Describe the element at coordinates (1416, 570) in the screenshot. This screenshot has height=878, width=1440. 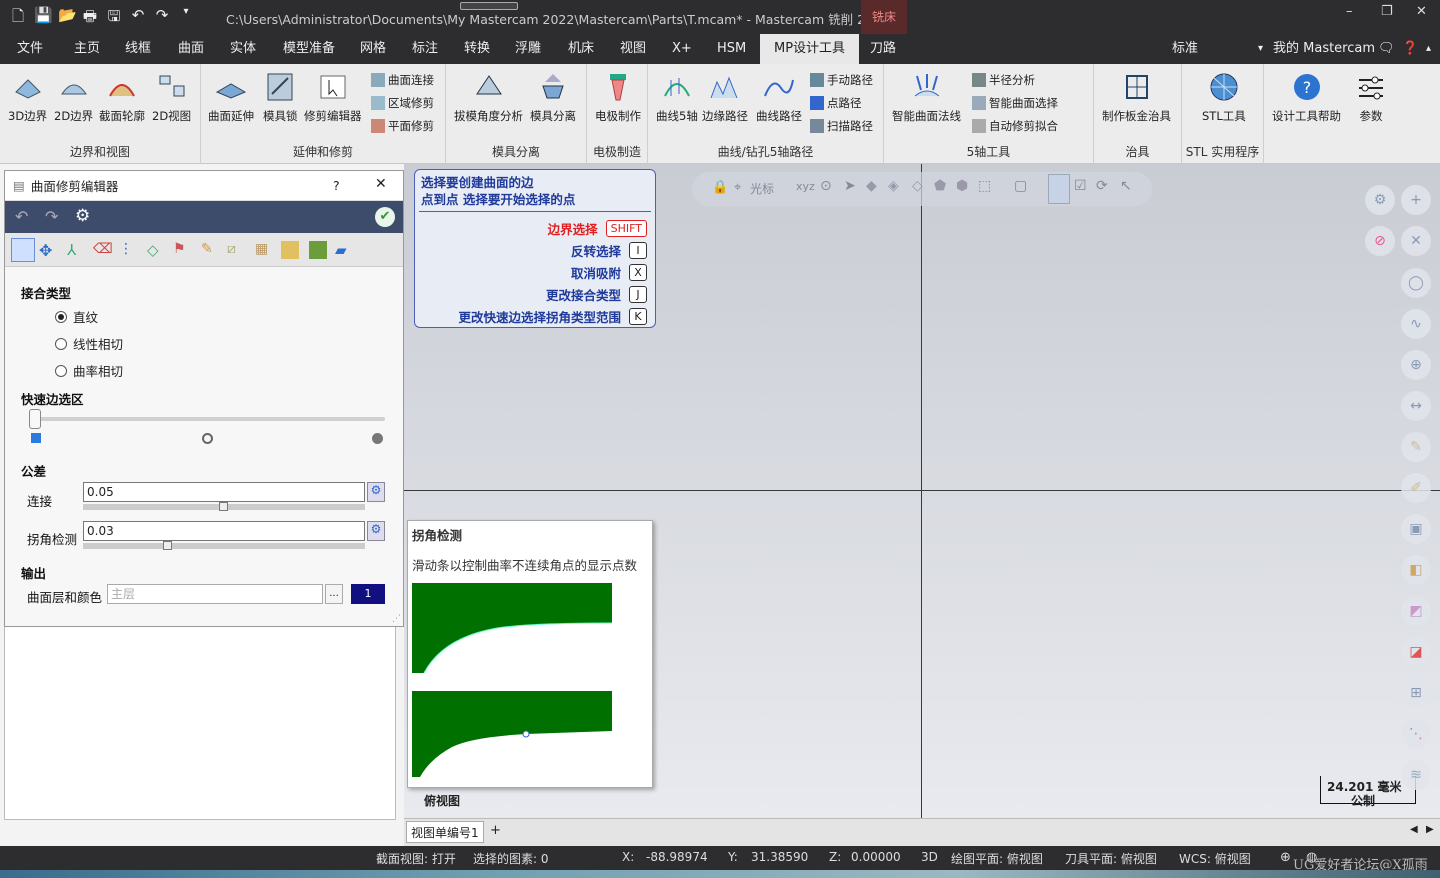
I see `solid-tool-icon: ◧` at that location.